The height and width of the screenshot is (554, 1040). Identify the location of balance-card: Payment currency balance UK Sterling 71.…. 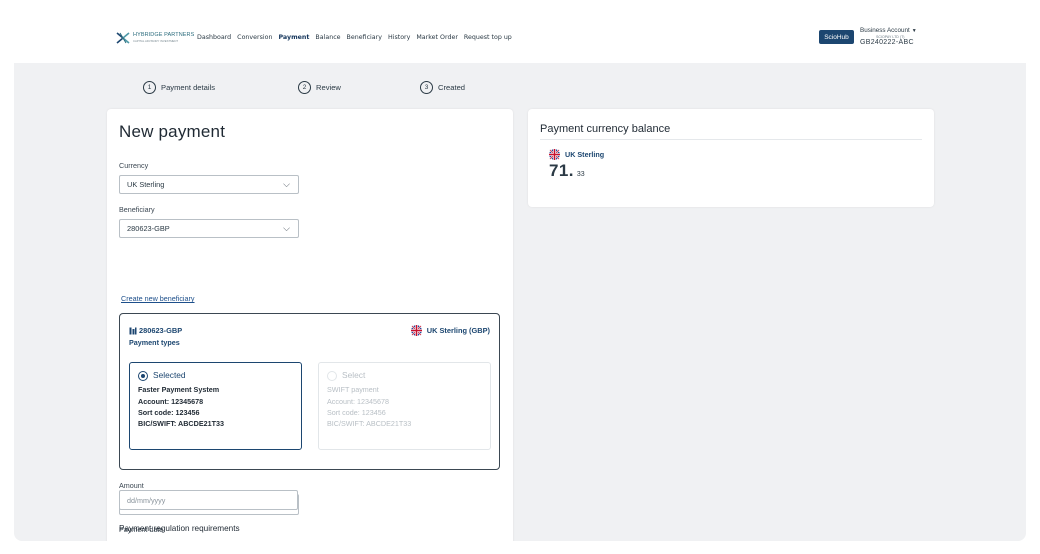
(731, 158).